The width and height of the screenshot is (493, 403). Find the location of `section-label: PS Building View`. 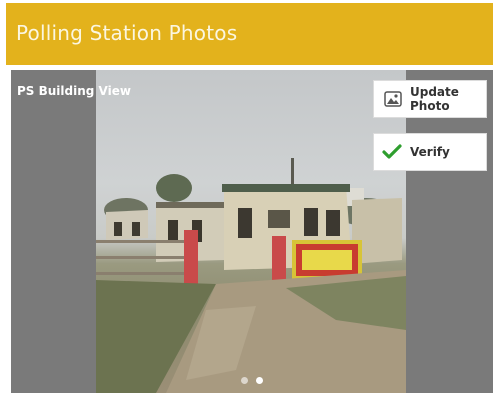

section-label: PS Building View is located at coordinates (74, 91).